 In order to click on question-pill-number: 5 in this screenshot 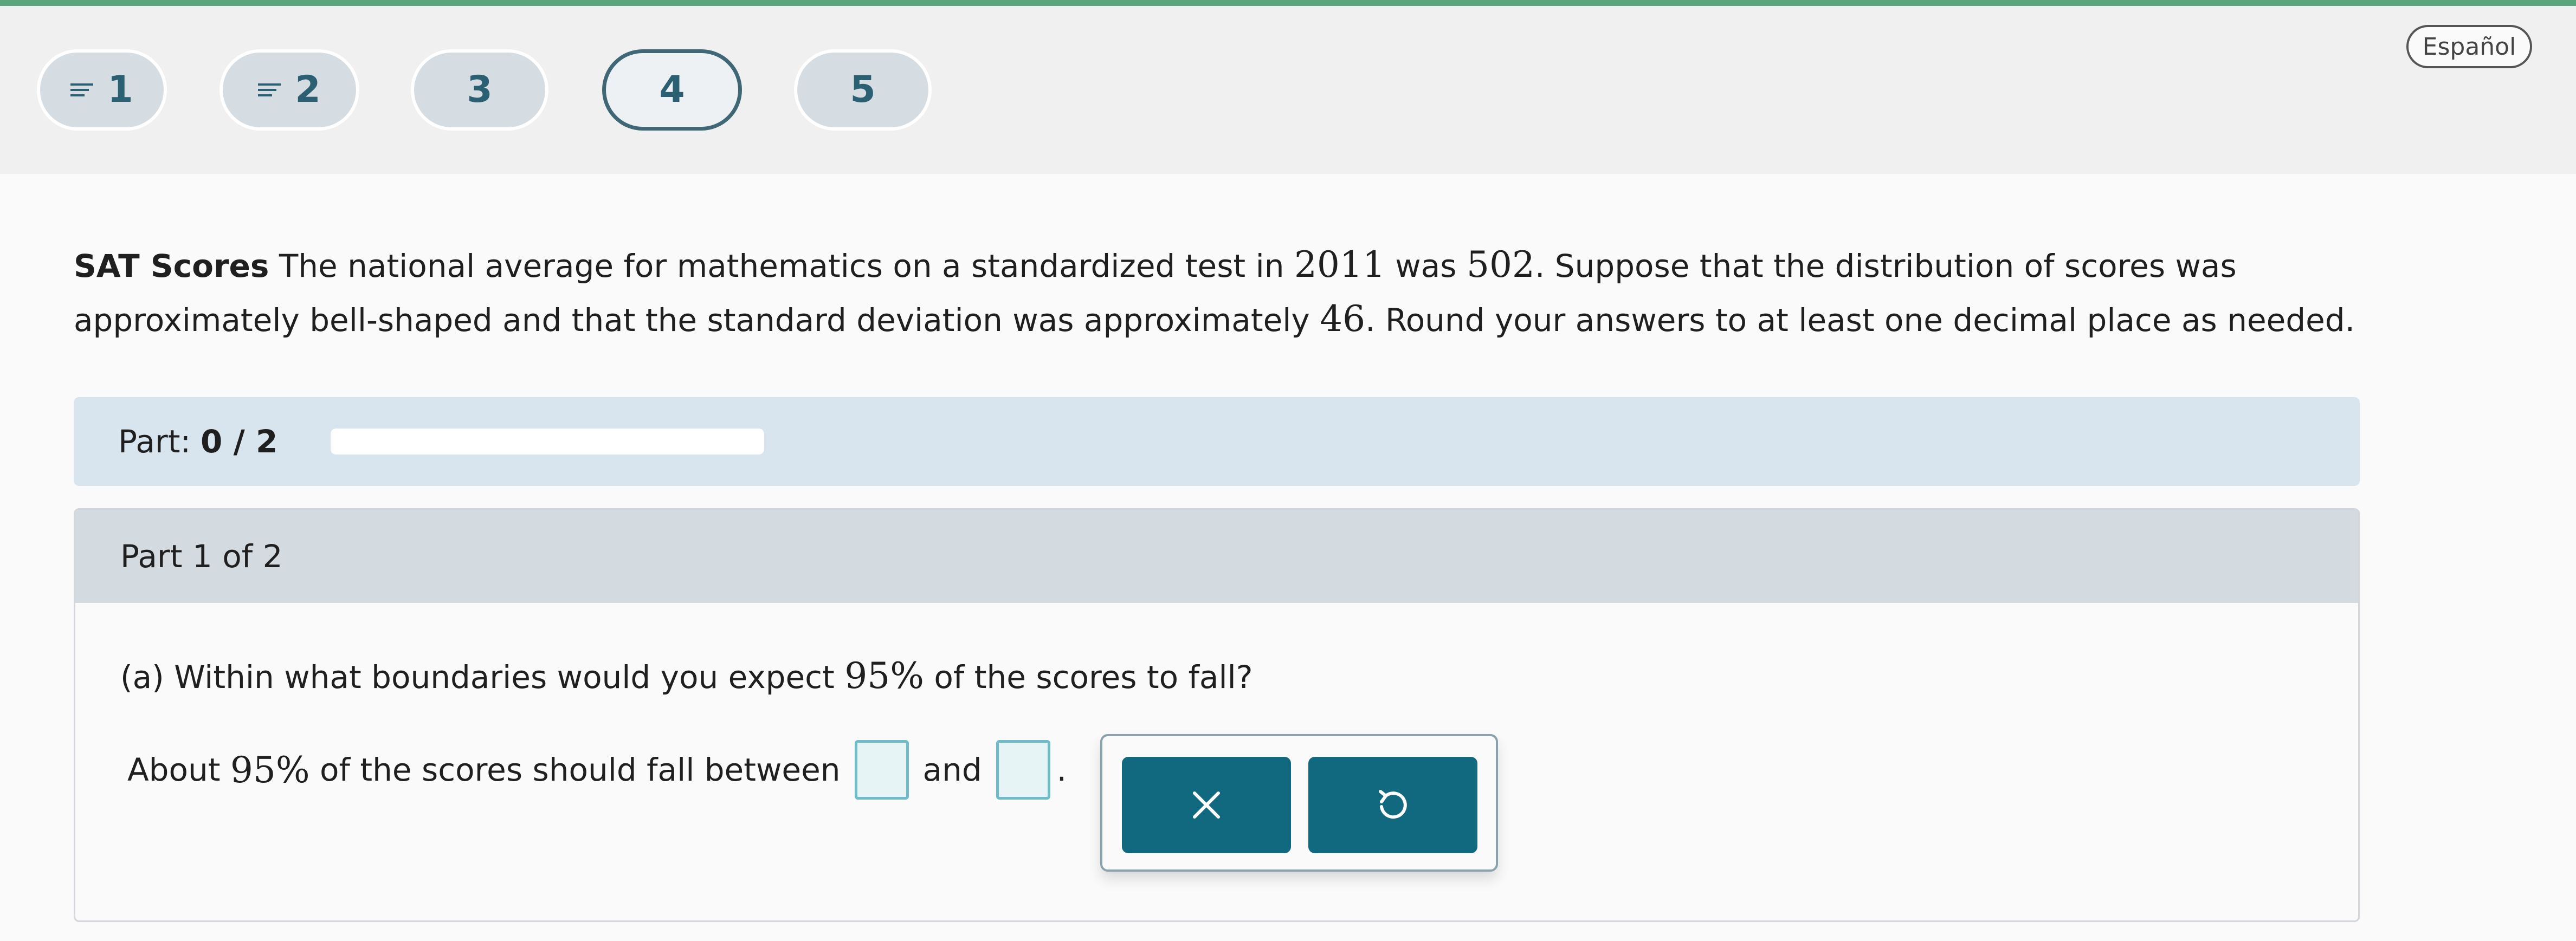, I will do `click(863, 90)`.